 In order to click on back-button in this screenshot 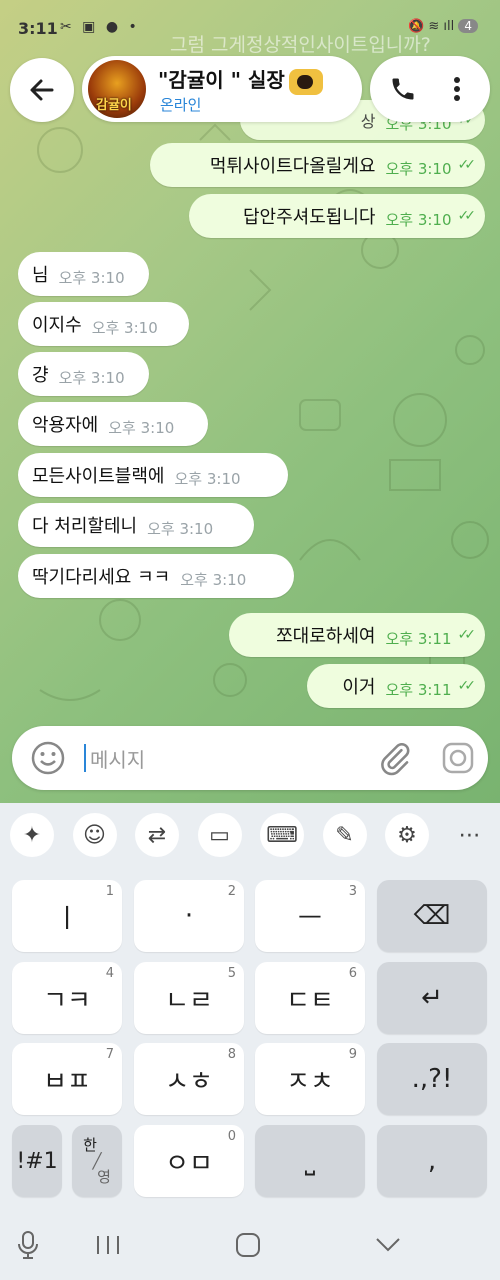, I will do `click(42, 90)`.